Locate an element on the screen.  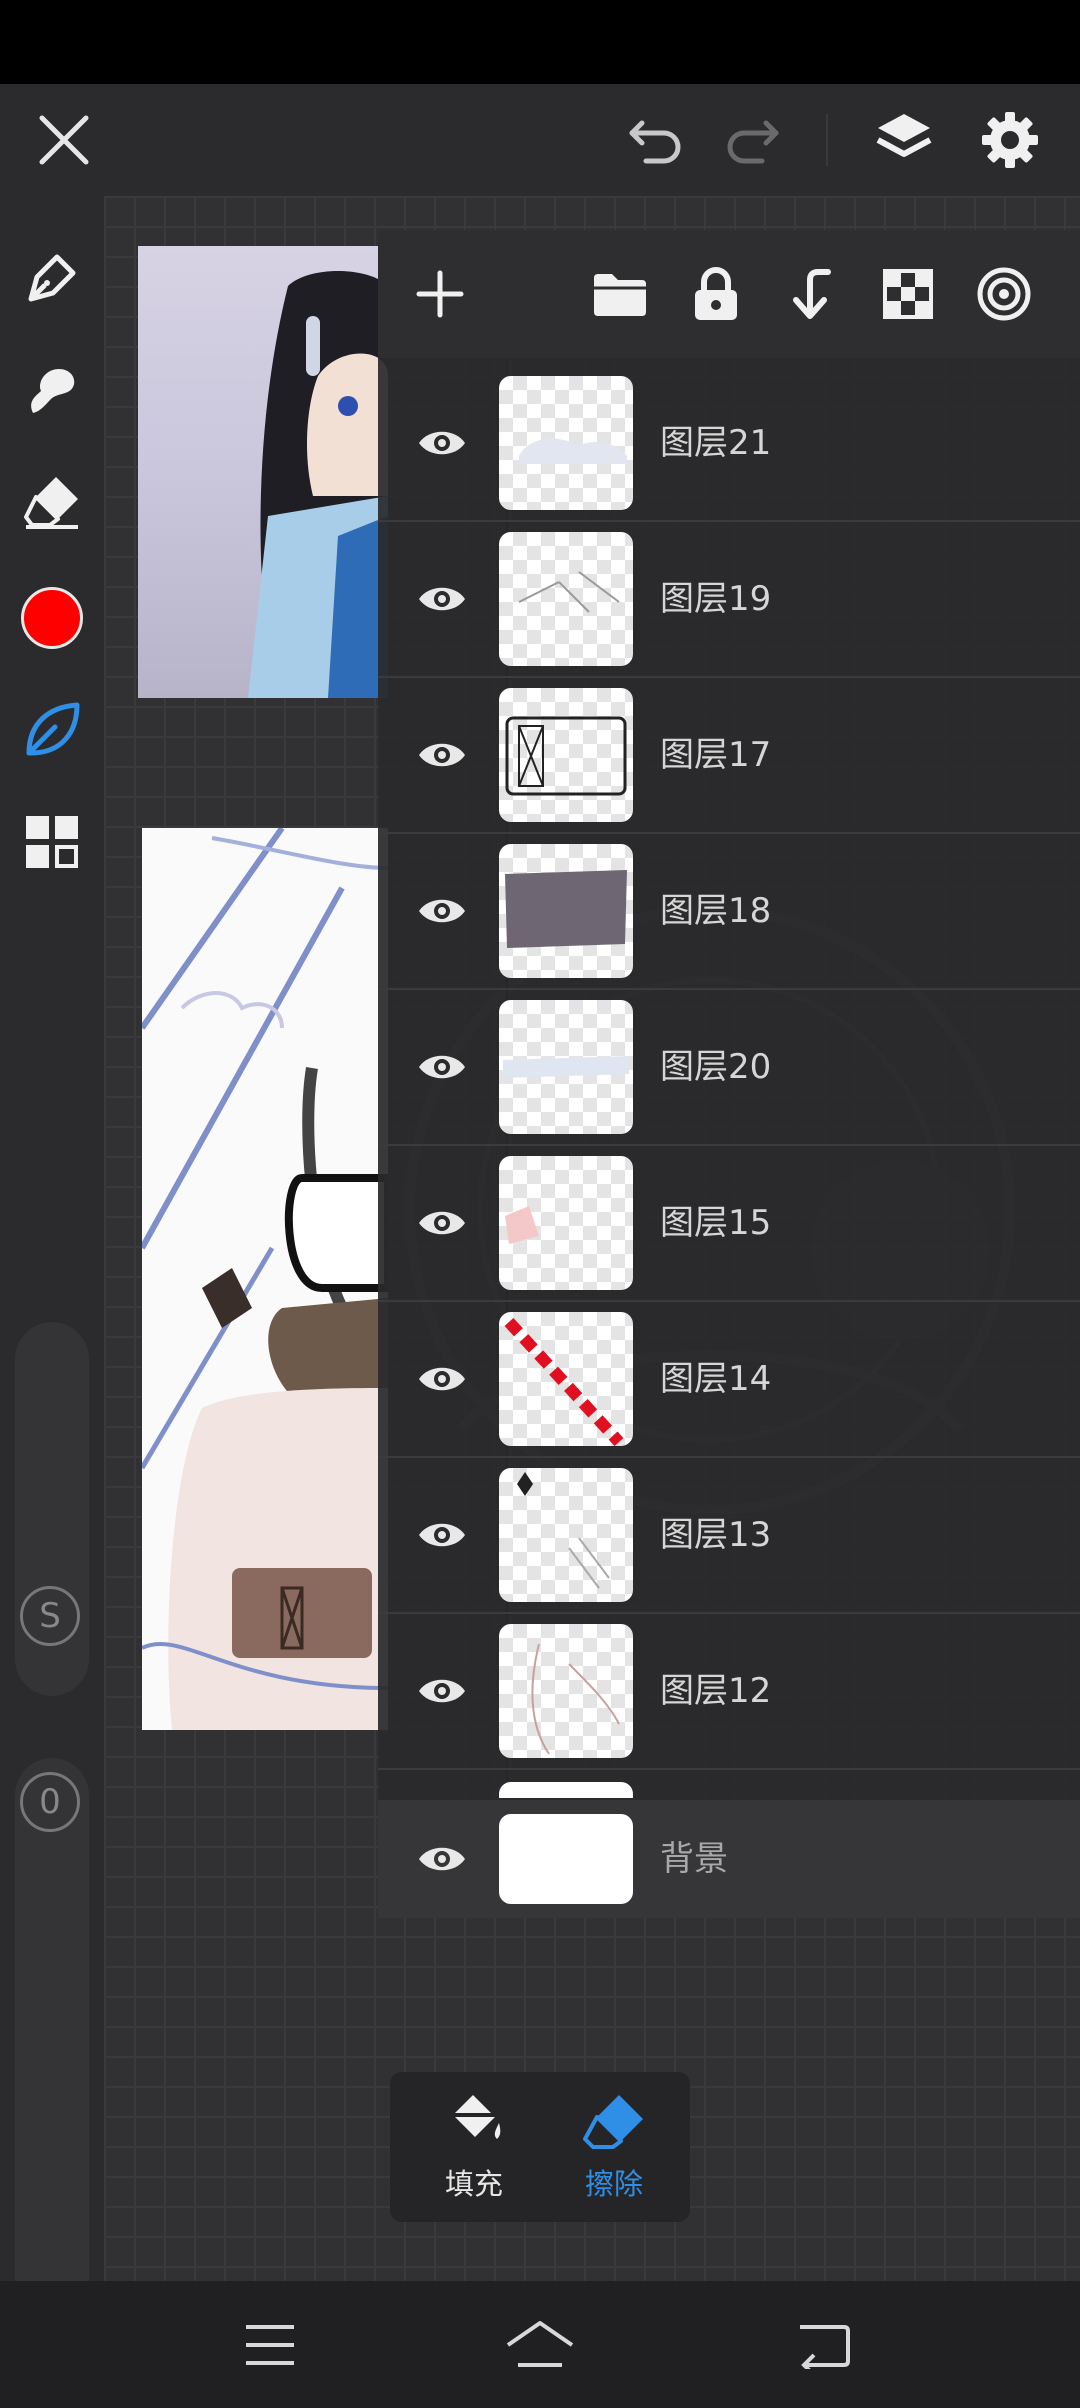
gear-icon is located at coordinates (1010, 140).